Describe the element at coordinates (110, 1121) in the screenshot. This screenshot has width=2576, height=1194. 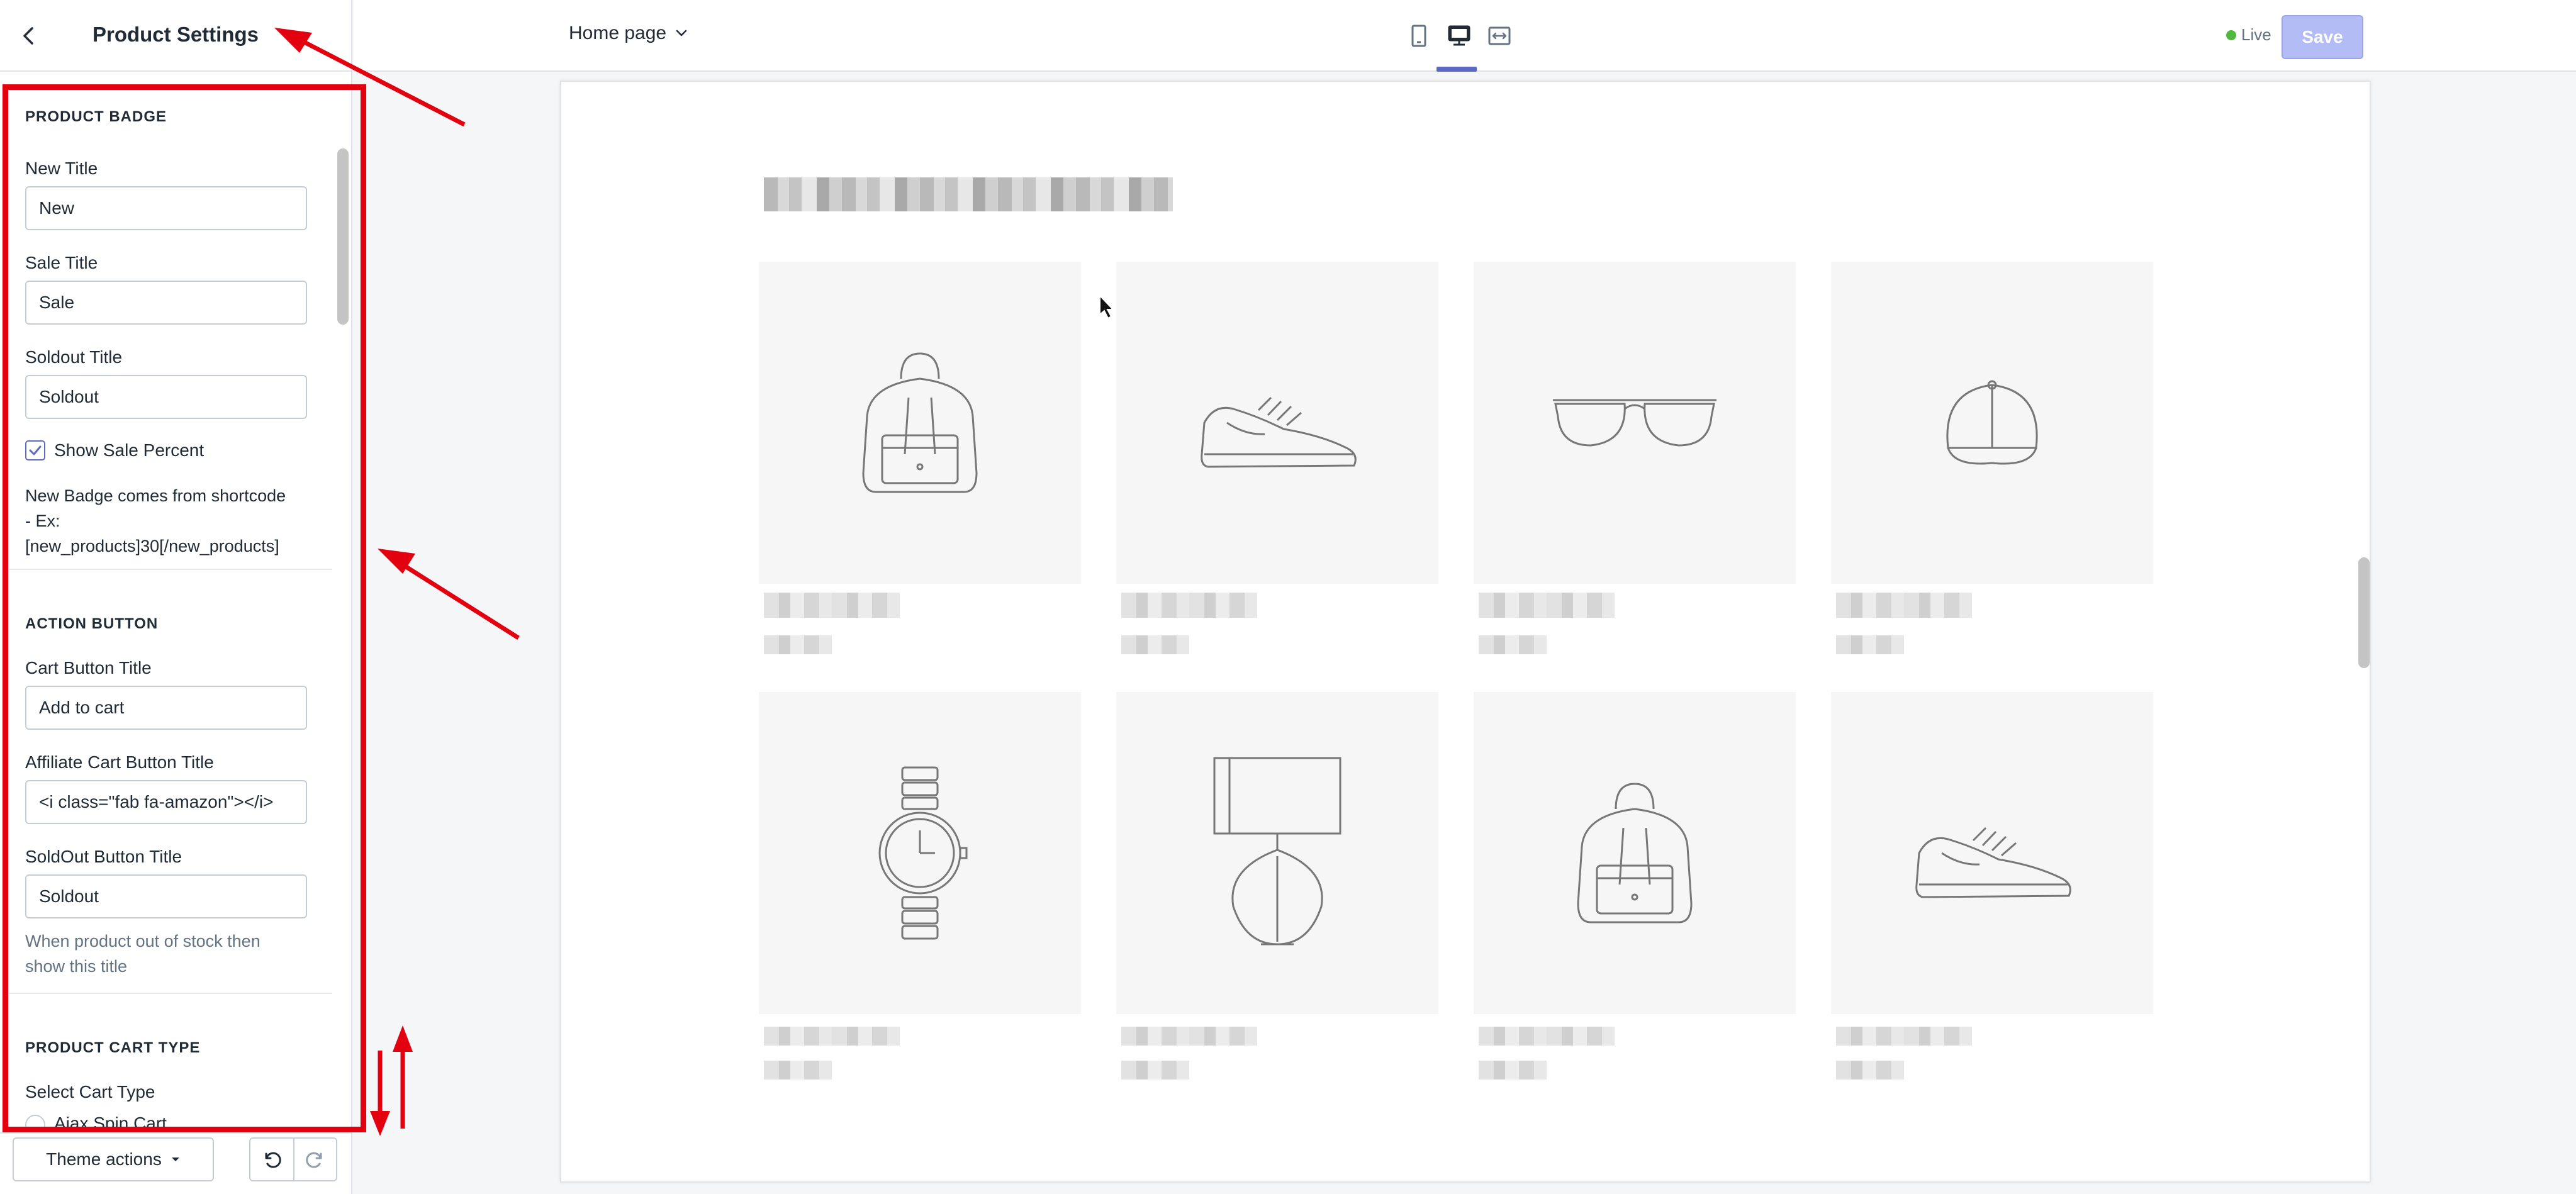
I see `cart-type-option-label: Ajax Spin Cart` at that location.